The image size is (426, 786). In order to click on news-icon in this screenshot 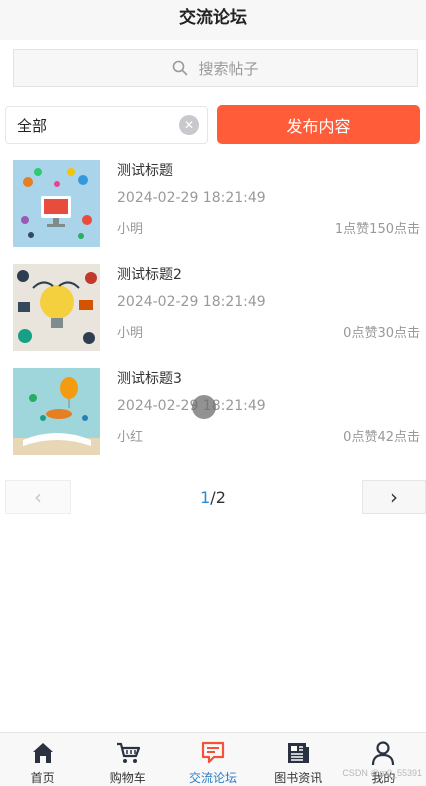, I will do `click(299, 753)`.